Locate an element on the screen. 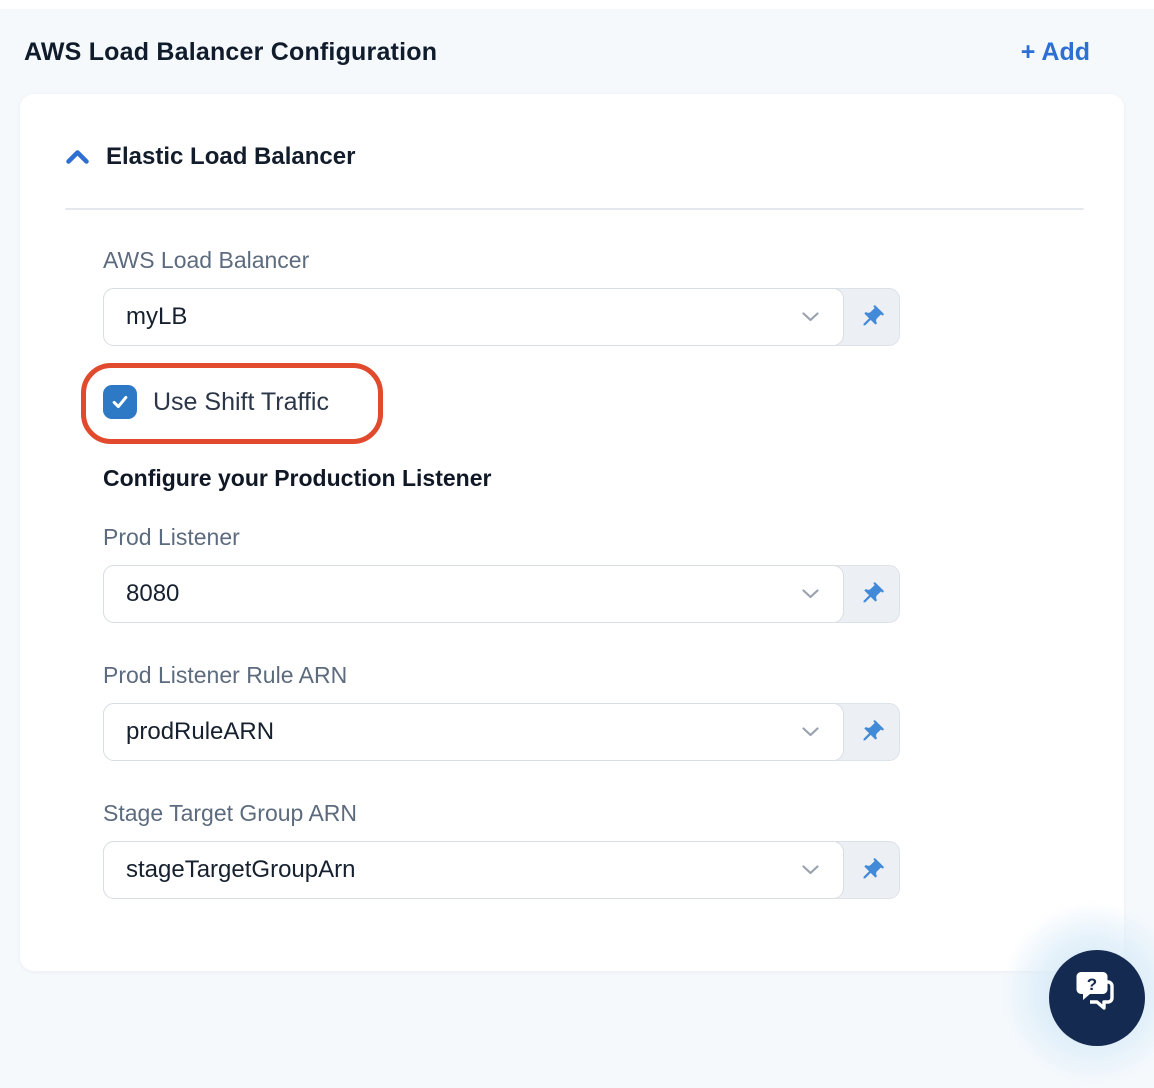 Image resolution: width=1154 pixels, height=1088 pixels. top-strip is located at coordinates (577, 4).